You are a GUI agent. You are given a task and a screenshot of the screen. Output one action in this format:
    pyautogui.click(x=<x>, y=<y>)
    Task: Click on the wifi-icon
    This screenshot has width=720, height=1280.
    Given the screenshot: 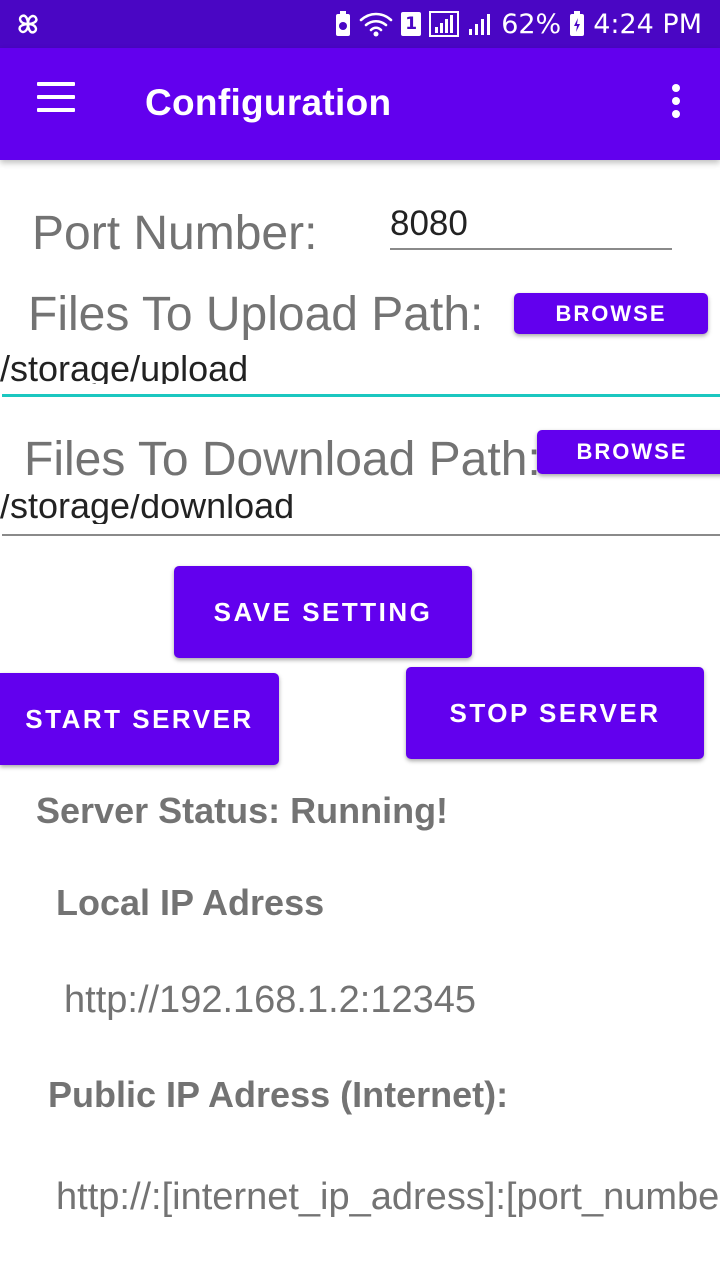 What is the action you would take?
    pyautogui.click(x=376, y=24)
    